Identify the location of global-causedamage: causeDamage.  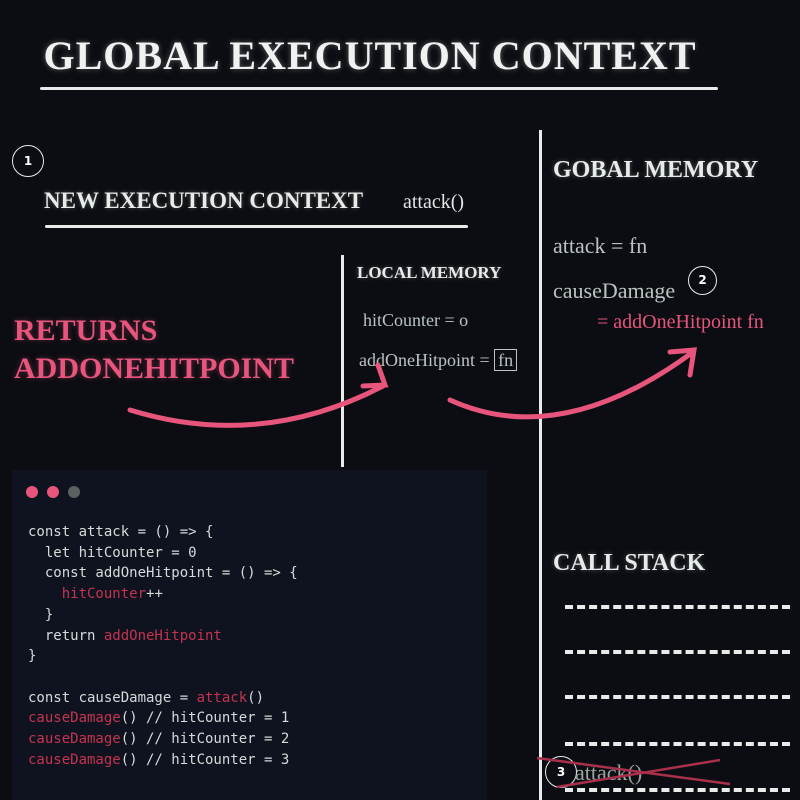
(614, 290).